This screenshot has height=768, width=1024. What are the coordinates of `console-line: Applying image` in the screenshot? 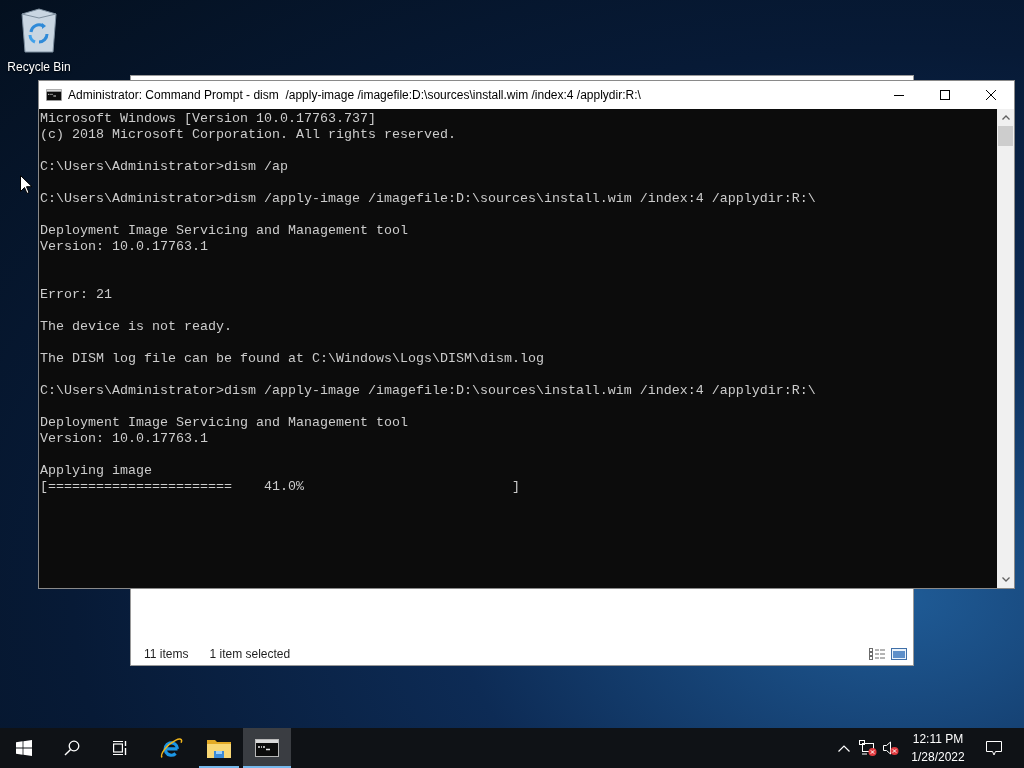 It's located at (96, 470).